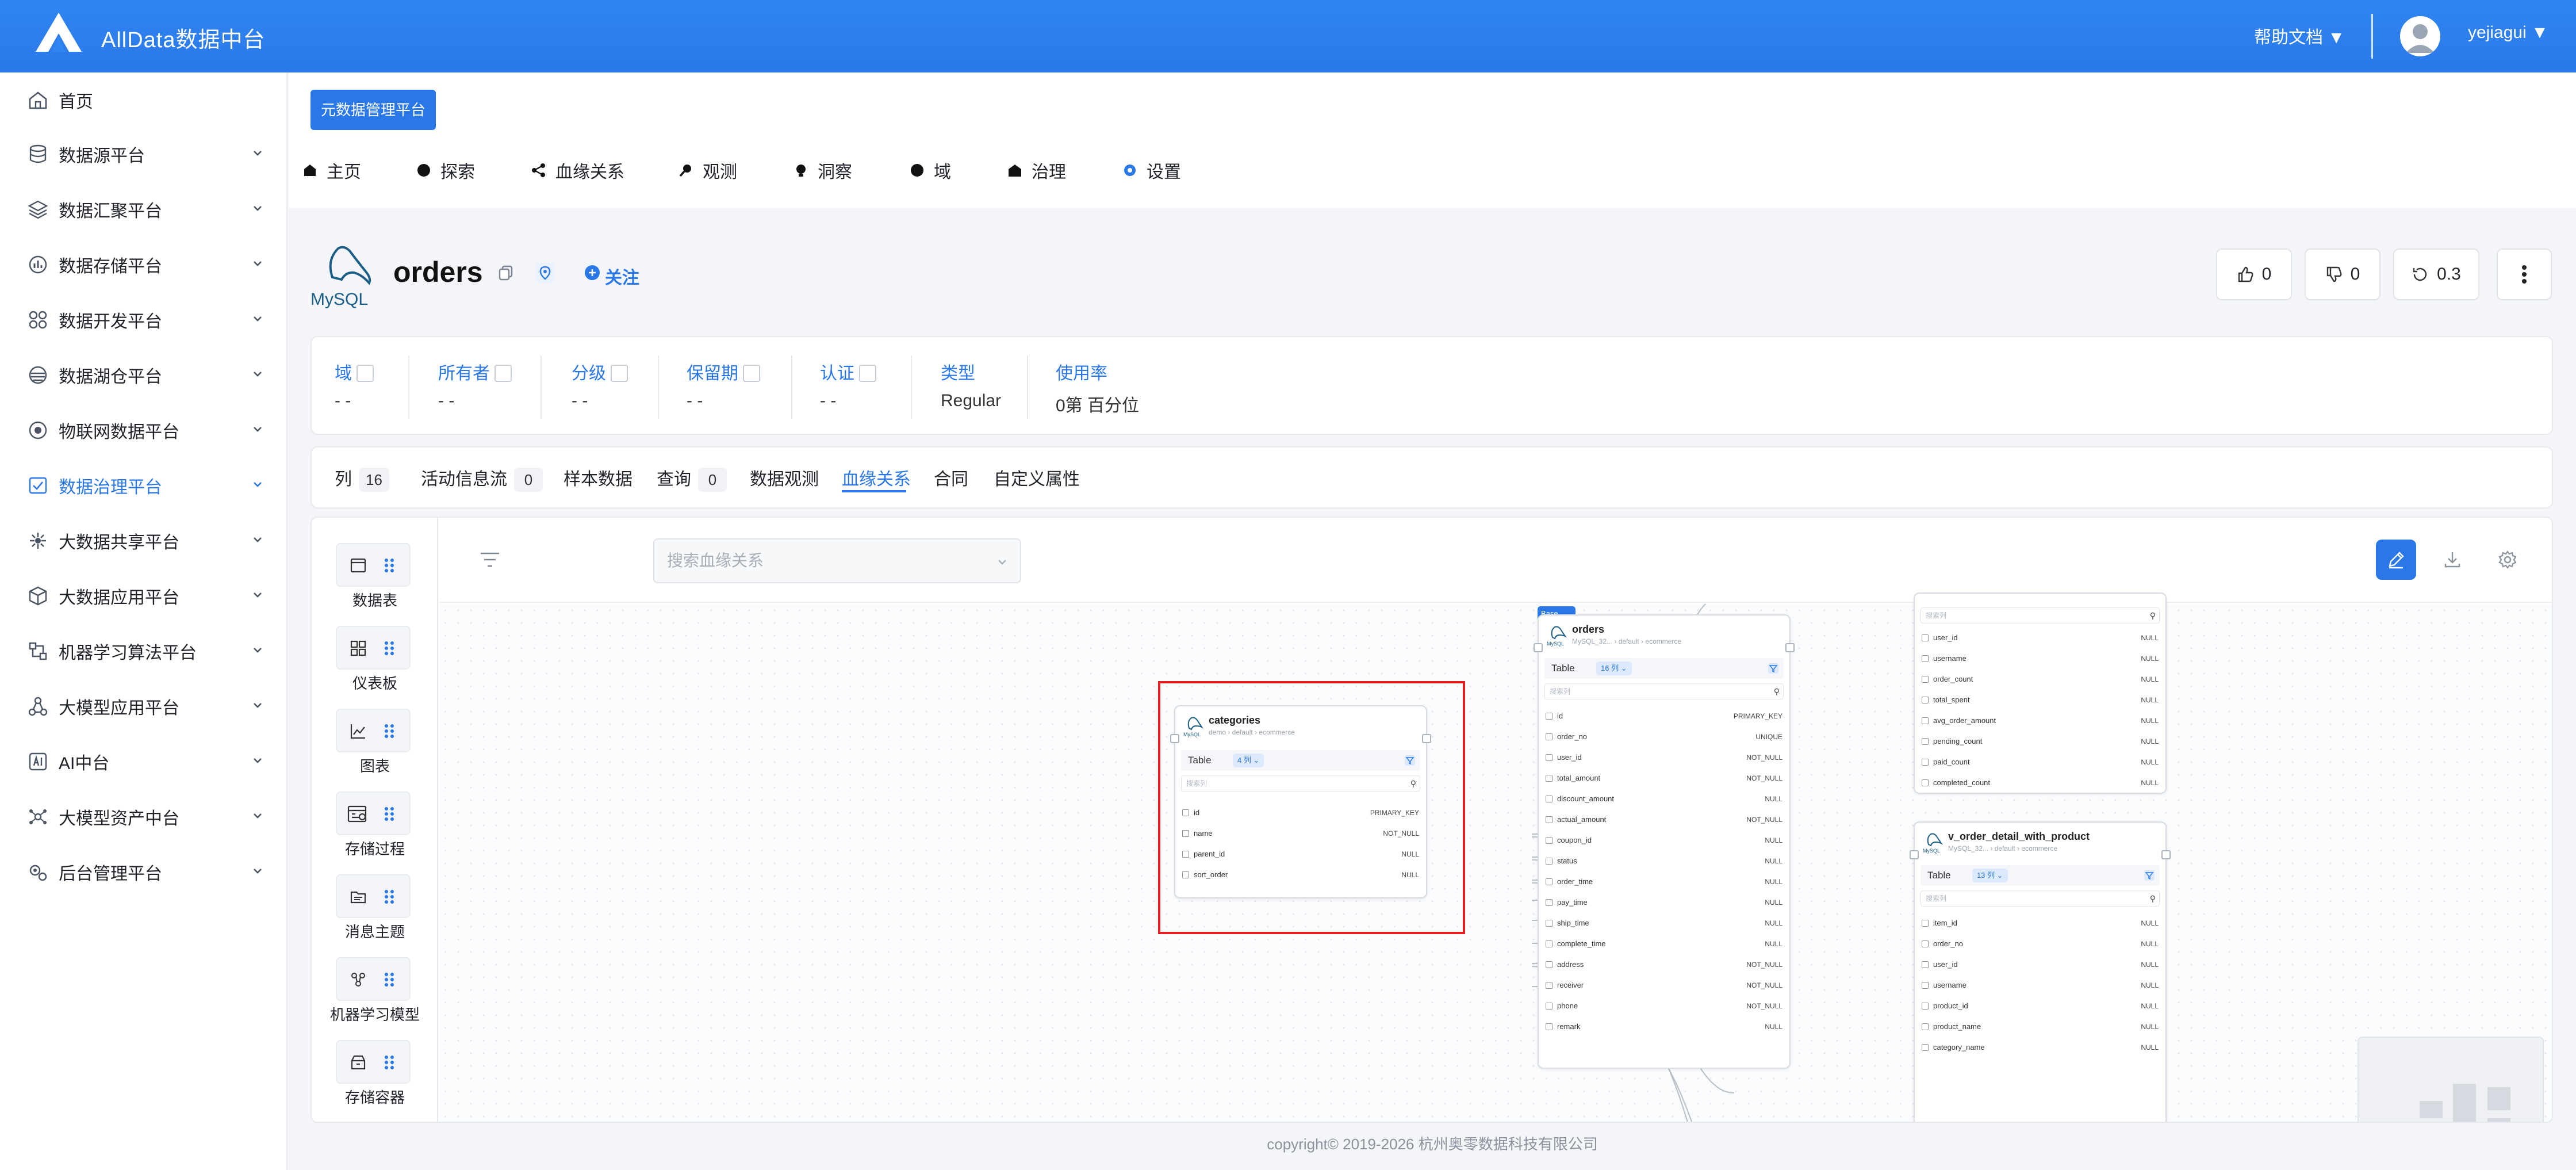  Describe the element at coordinates (144, 265) in the screenshot. I see `sidebar-item-storage: 数据存储平台` at that location.